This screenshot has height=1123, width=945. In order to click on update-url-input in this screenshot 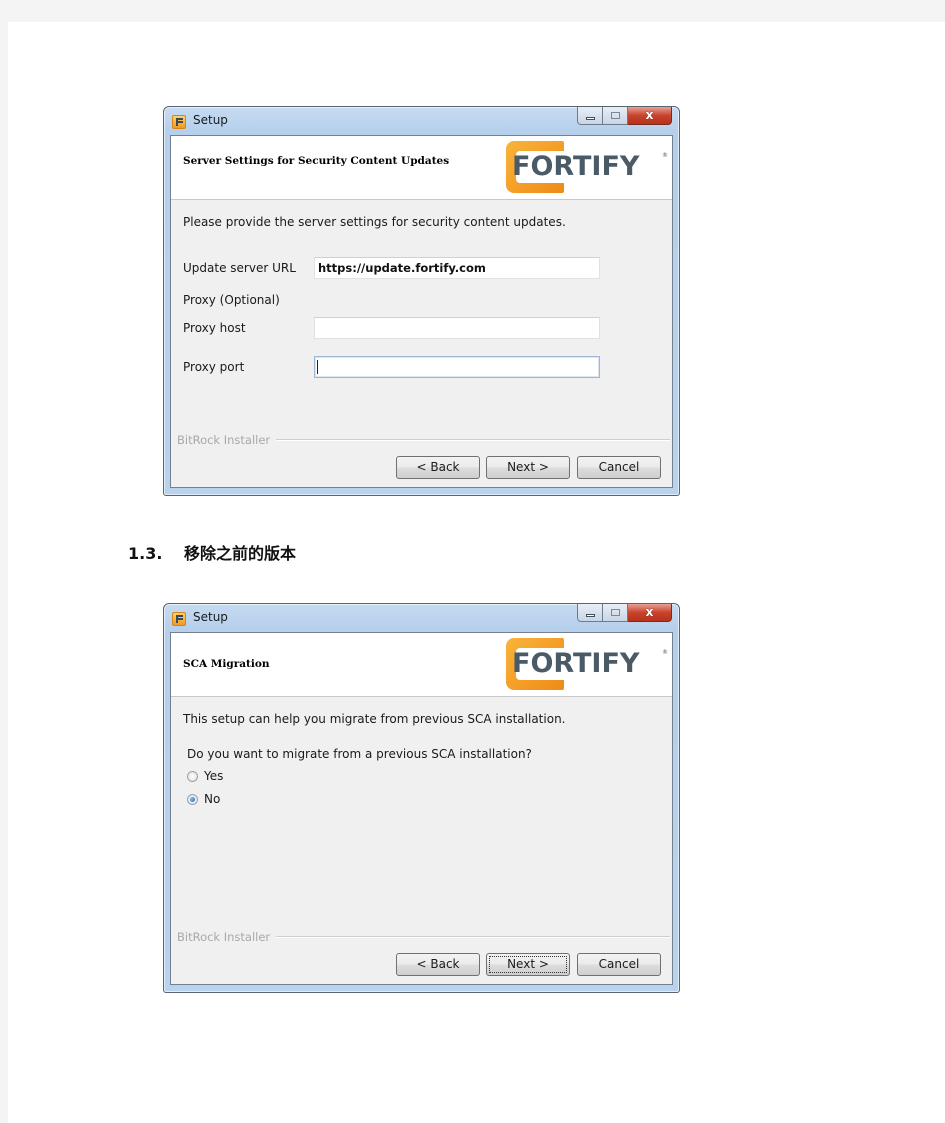, I will do `click(457, 268)`.